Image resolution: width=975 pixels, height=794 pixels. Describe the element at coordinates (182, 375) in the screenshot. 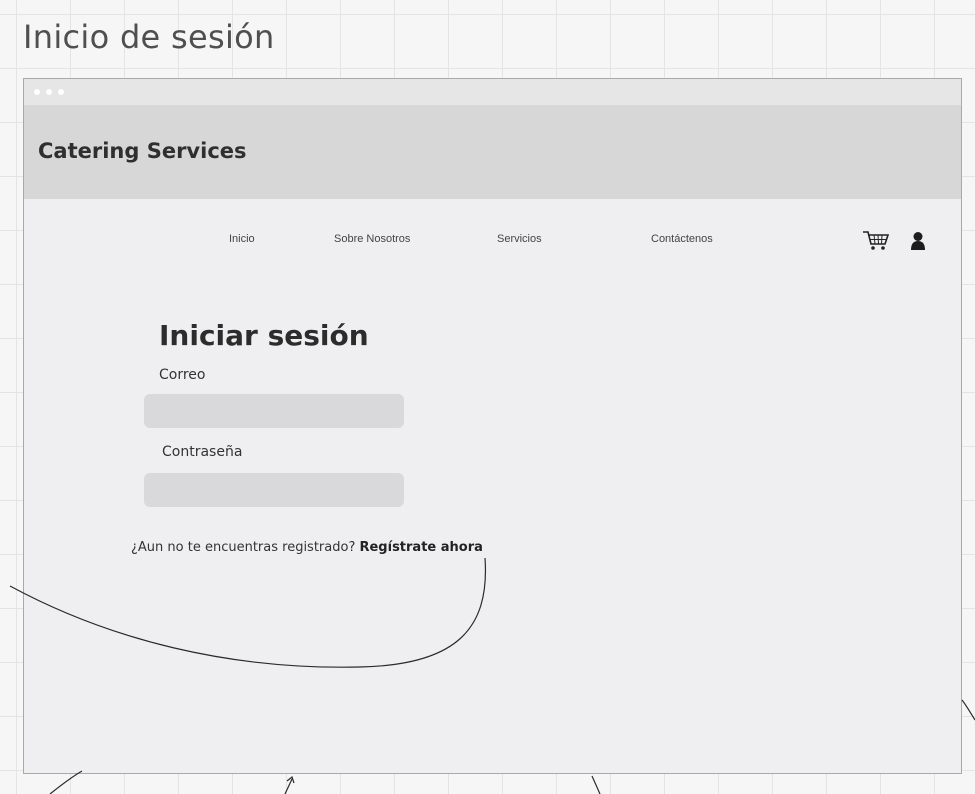

I see `email-label: Correo` at that location.